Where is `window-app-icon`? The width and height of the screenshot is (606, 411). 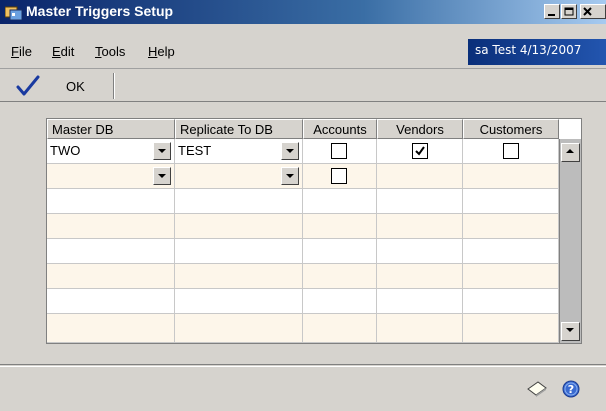 window-app-icon is located at coordinates (13, 13).